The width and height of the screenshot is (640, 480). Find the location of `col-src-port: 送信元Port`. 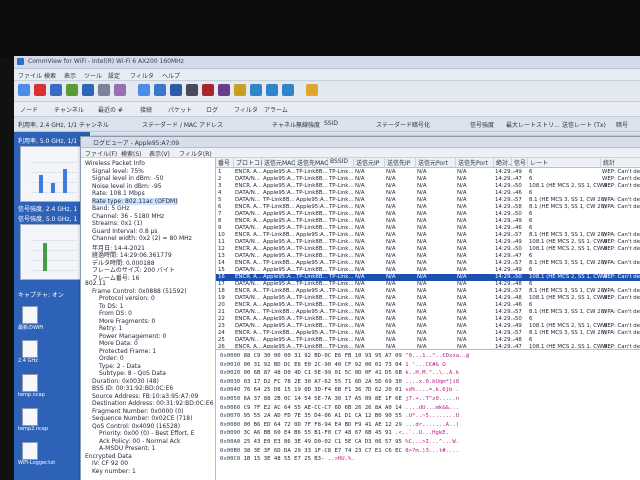

col-src-port: 送信元Port is located at coordinates (436, 163).